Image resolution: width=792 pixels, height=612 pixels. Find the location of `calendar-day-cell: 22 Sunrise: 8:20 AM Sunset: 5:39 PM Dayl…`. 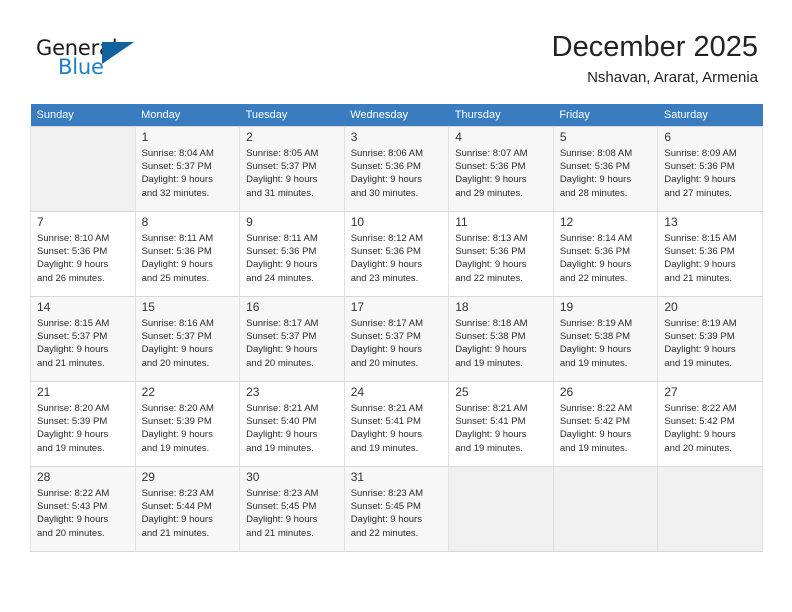

calendar-day-cell: 22 Sunrise: 8:20 AM Sunset: 5:39 PM Dayl… is located at coordinates (187, 424).